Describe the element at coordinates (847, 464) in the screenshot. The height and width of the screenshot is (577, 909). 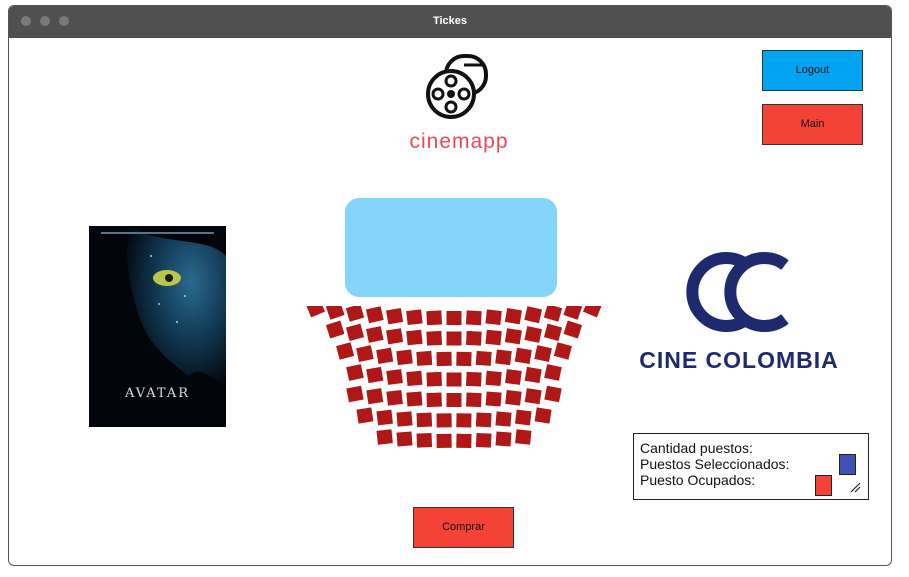
I see `selected-seat-swatch` at that location.